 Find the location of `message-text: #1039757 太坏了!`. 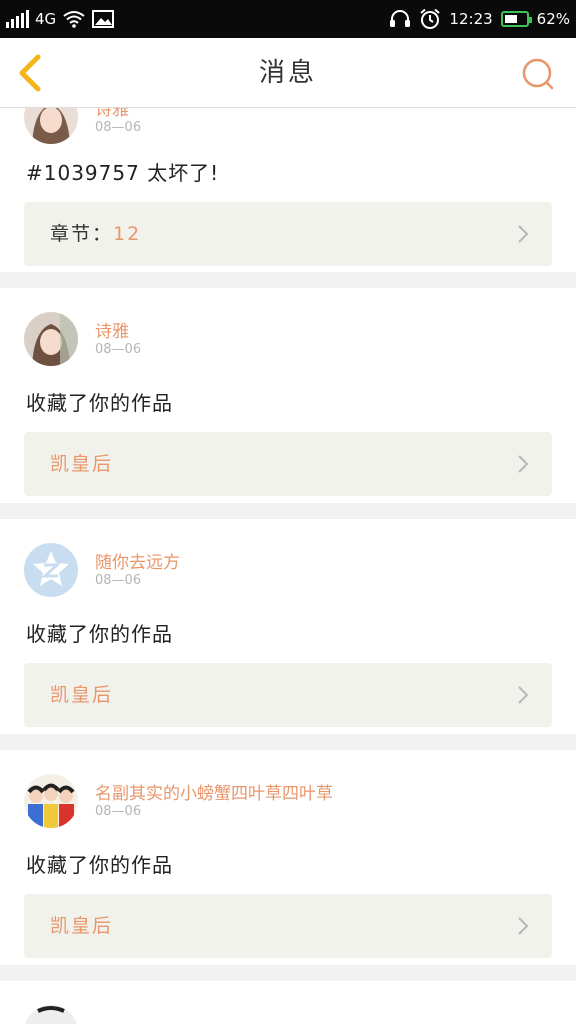

message-text: #1039757 太坏了! is located at coordinates (123, 173).